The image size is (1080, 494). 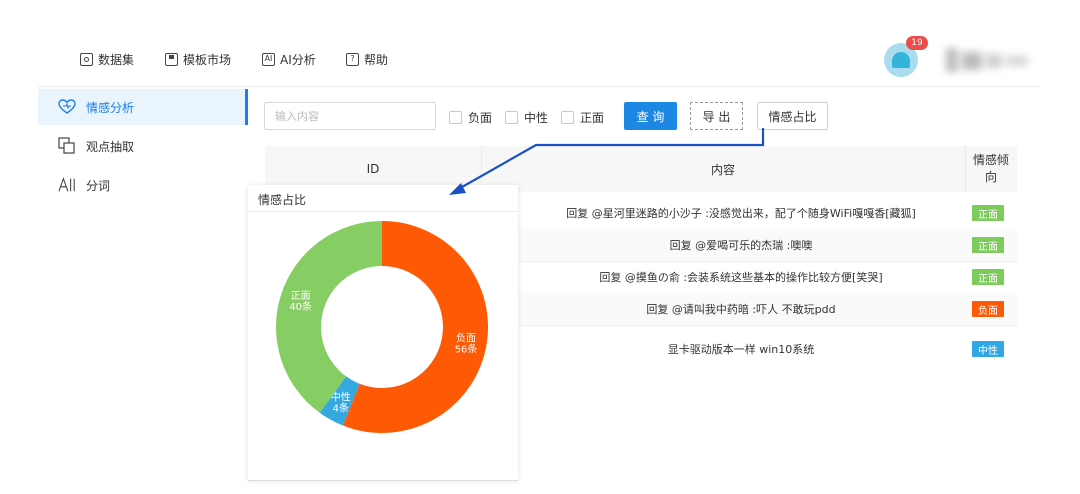 I want to click on annotation-arrow, so click(x=607, y=161).